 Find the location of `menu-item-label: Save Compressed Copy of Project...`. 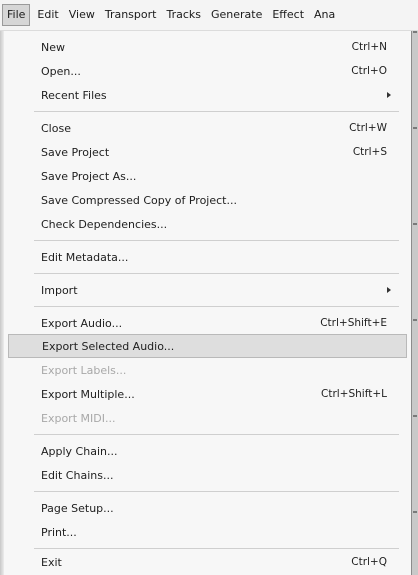

menu-item-label: Save Compressed Copy of Project... is located at coordinates (139, 200).